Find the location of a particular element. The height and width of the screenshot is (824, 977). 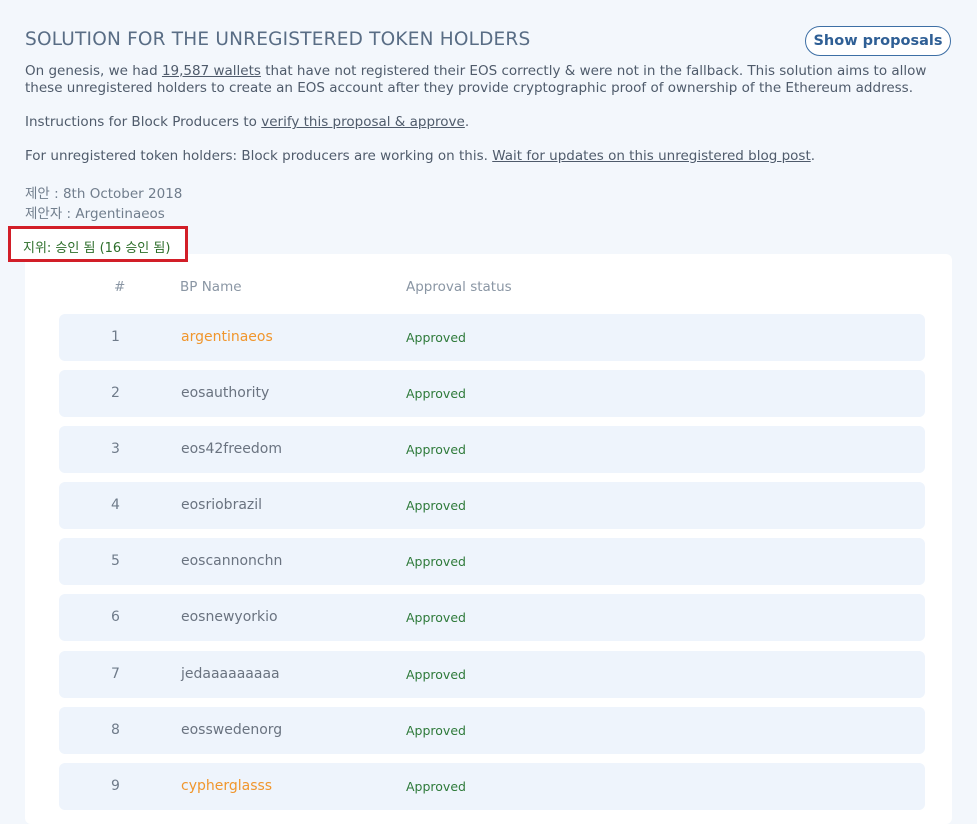

bp-name-link: cypherglasss is located at coordinates (226, 786).